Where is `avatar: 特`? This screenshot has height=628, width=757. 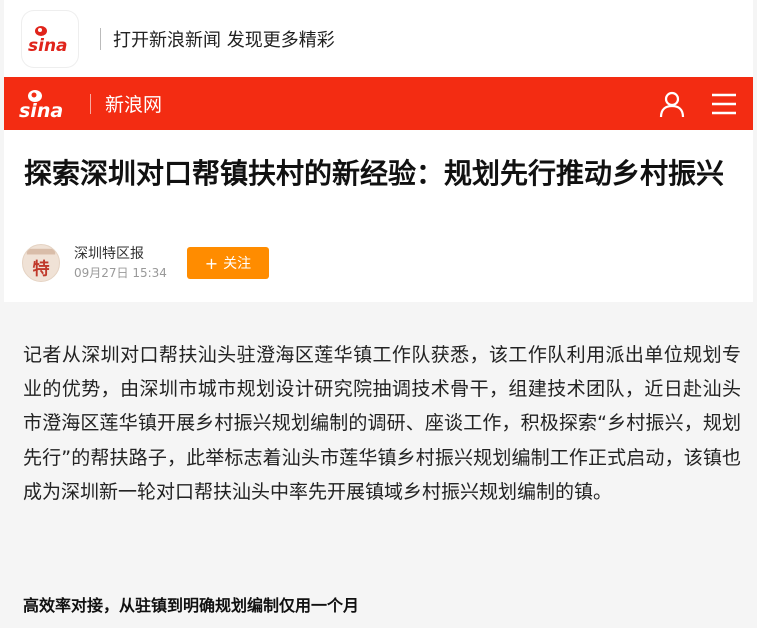
avatar: 特 is located at coordinates (41, 263).